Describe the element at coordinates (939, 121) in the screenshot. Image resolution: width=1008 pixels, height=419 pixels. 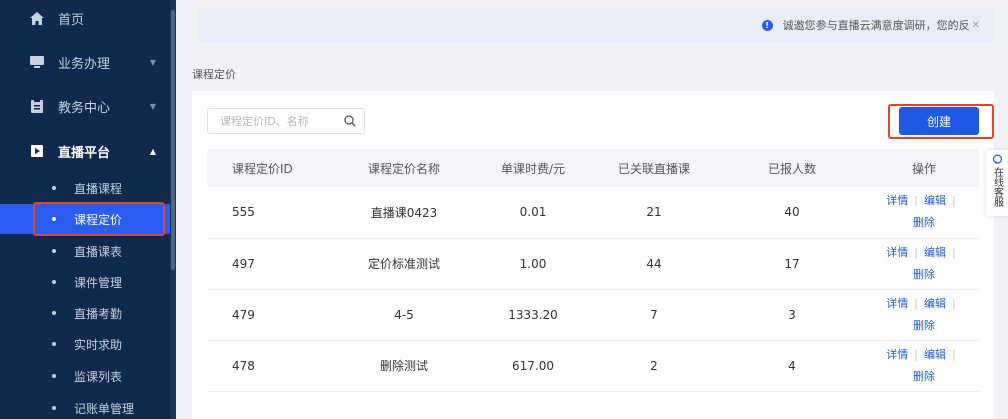
I see `create-button: 创建` at that location.